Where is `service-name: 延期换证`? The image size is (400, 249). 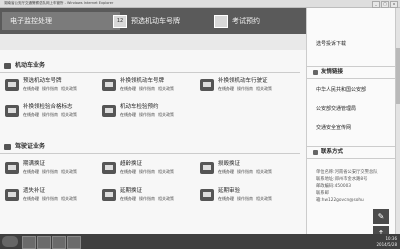 service-name: 延期换证 is located at coordinates (131, 191).